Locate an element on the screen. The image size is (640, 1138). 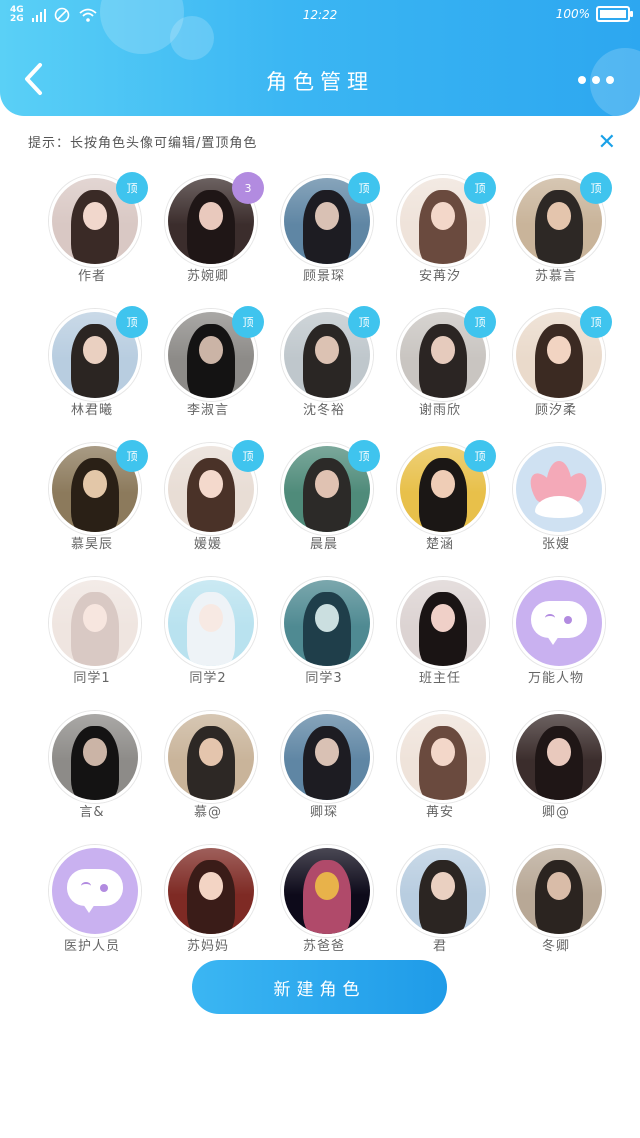
new-character-button: 新建角色 is located at coordinates (319, 987).